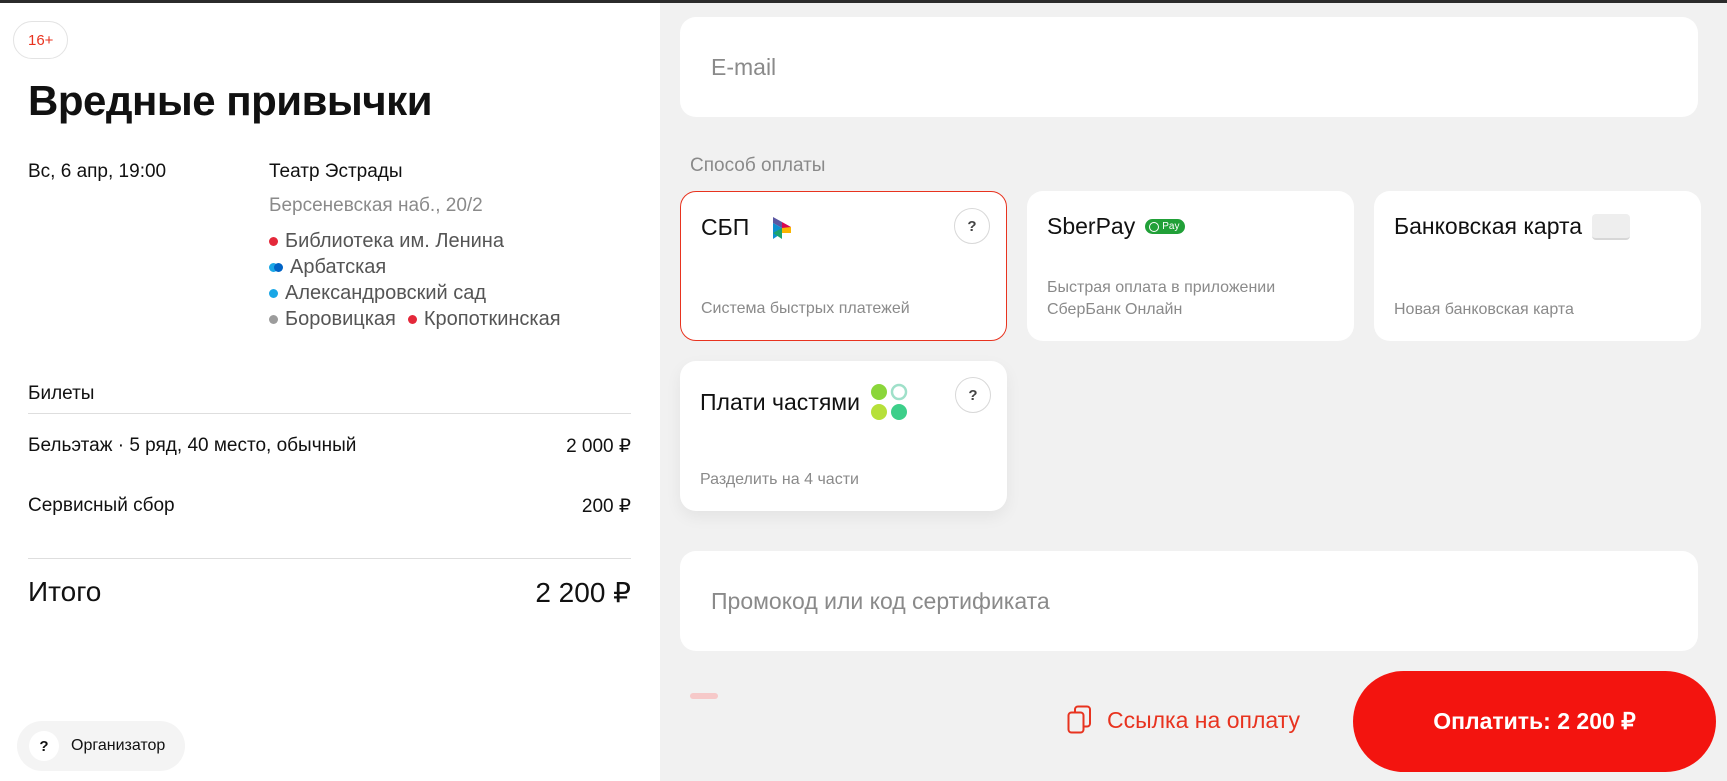  I want to click on sberpay-logo-icon: Pay, so click(1165, 226).